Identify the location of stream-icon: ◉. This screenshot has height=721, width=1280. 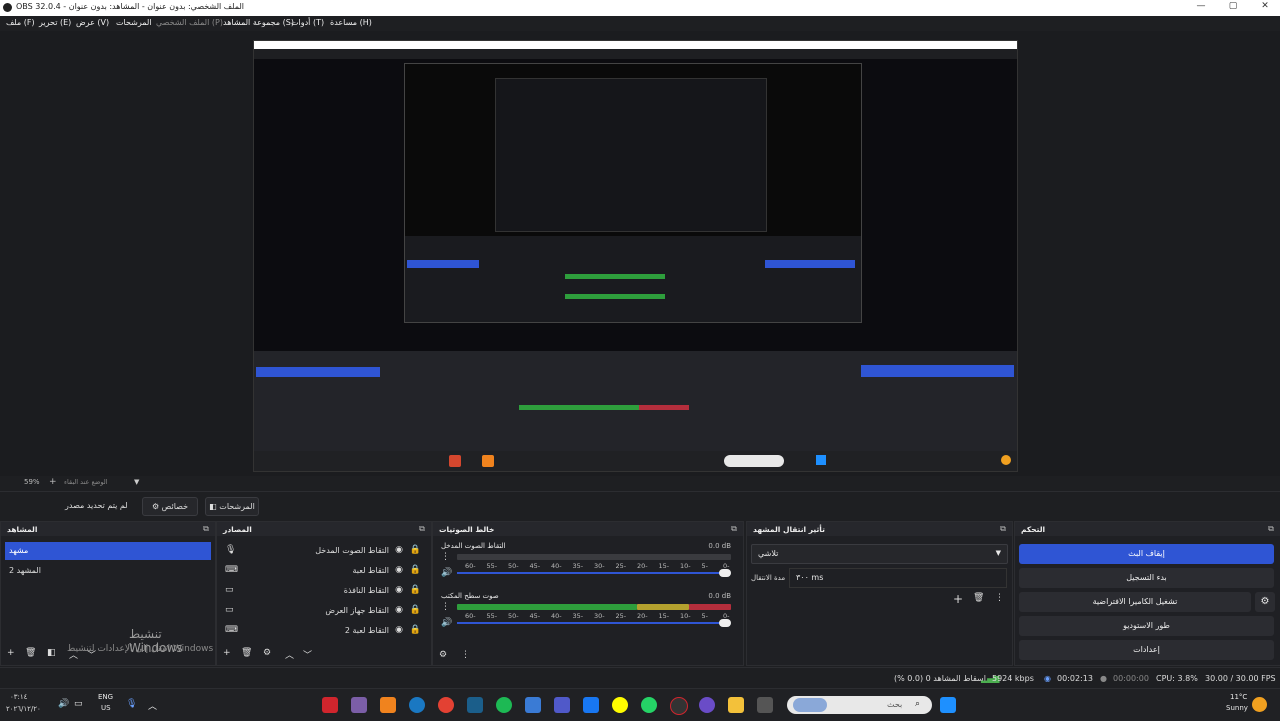
(1047, 678).